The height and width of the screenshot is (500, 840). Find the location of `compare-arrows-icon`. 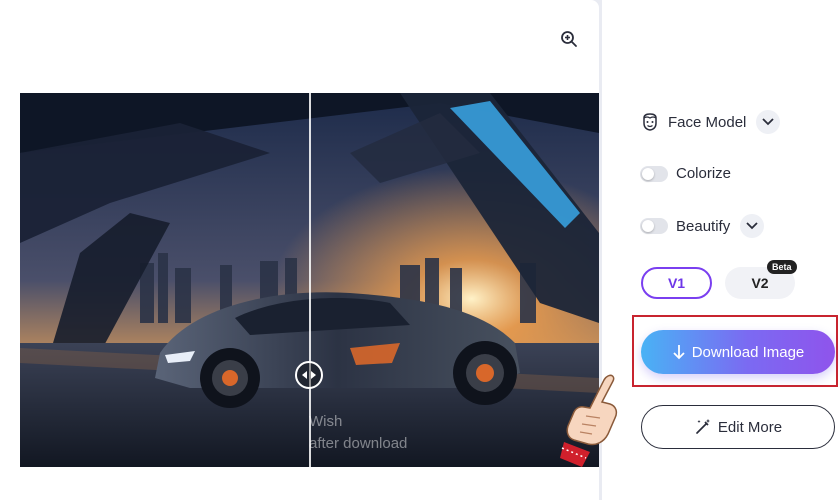

compare-arrows-icon is located at coordinates (309, 375).